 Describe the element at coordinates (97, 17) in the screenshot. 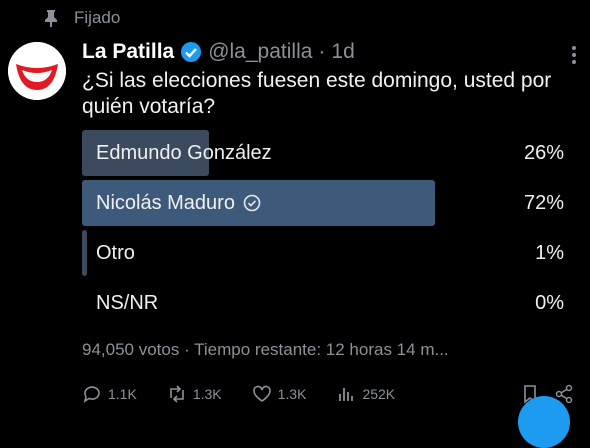

I see `pinned-label: Fijado` at that location.